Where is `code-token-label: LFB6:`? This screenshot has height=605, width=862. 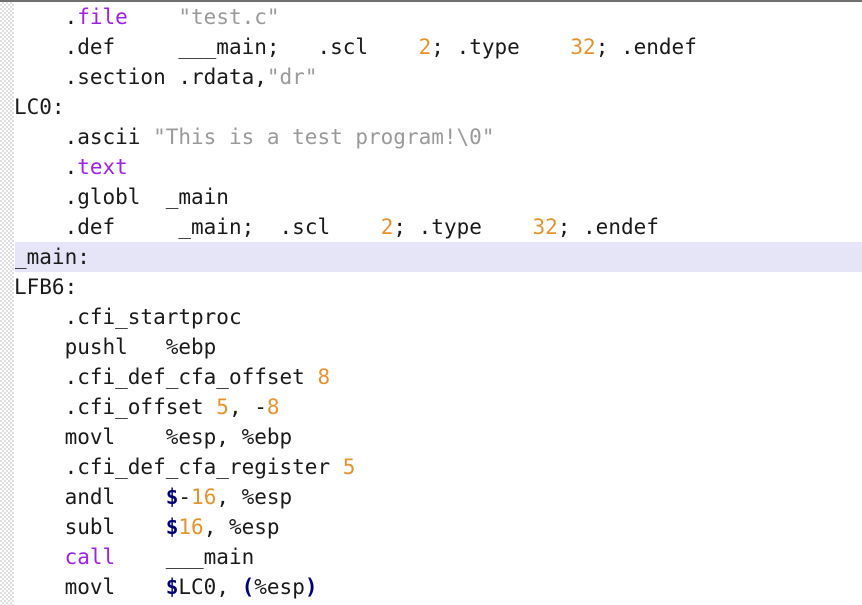 code-token-label: LFB6: is located at coordinates (46, 287).